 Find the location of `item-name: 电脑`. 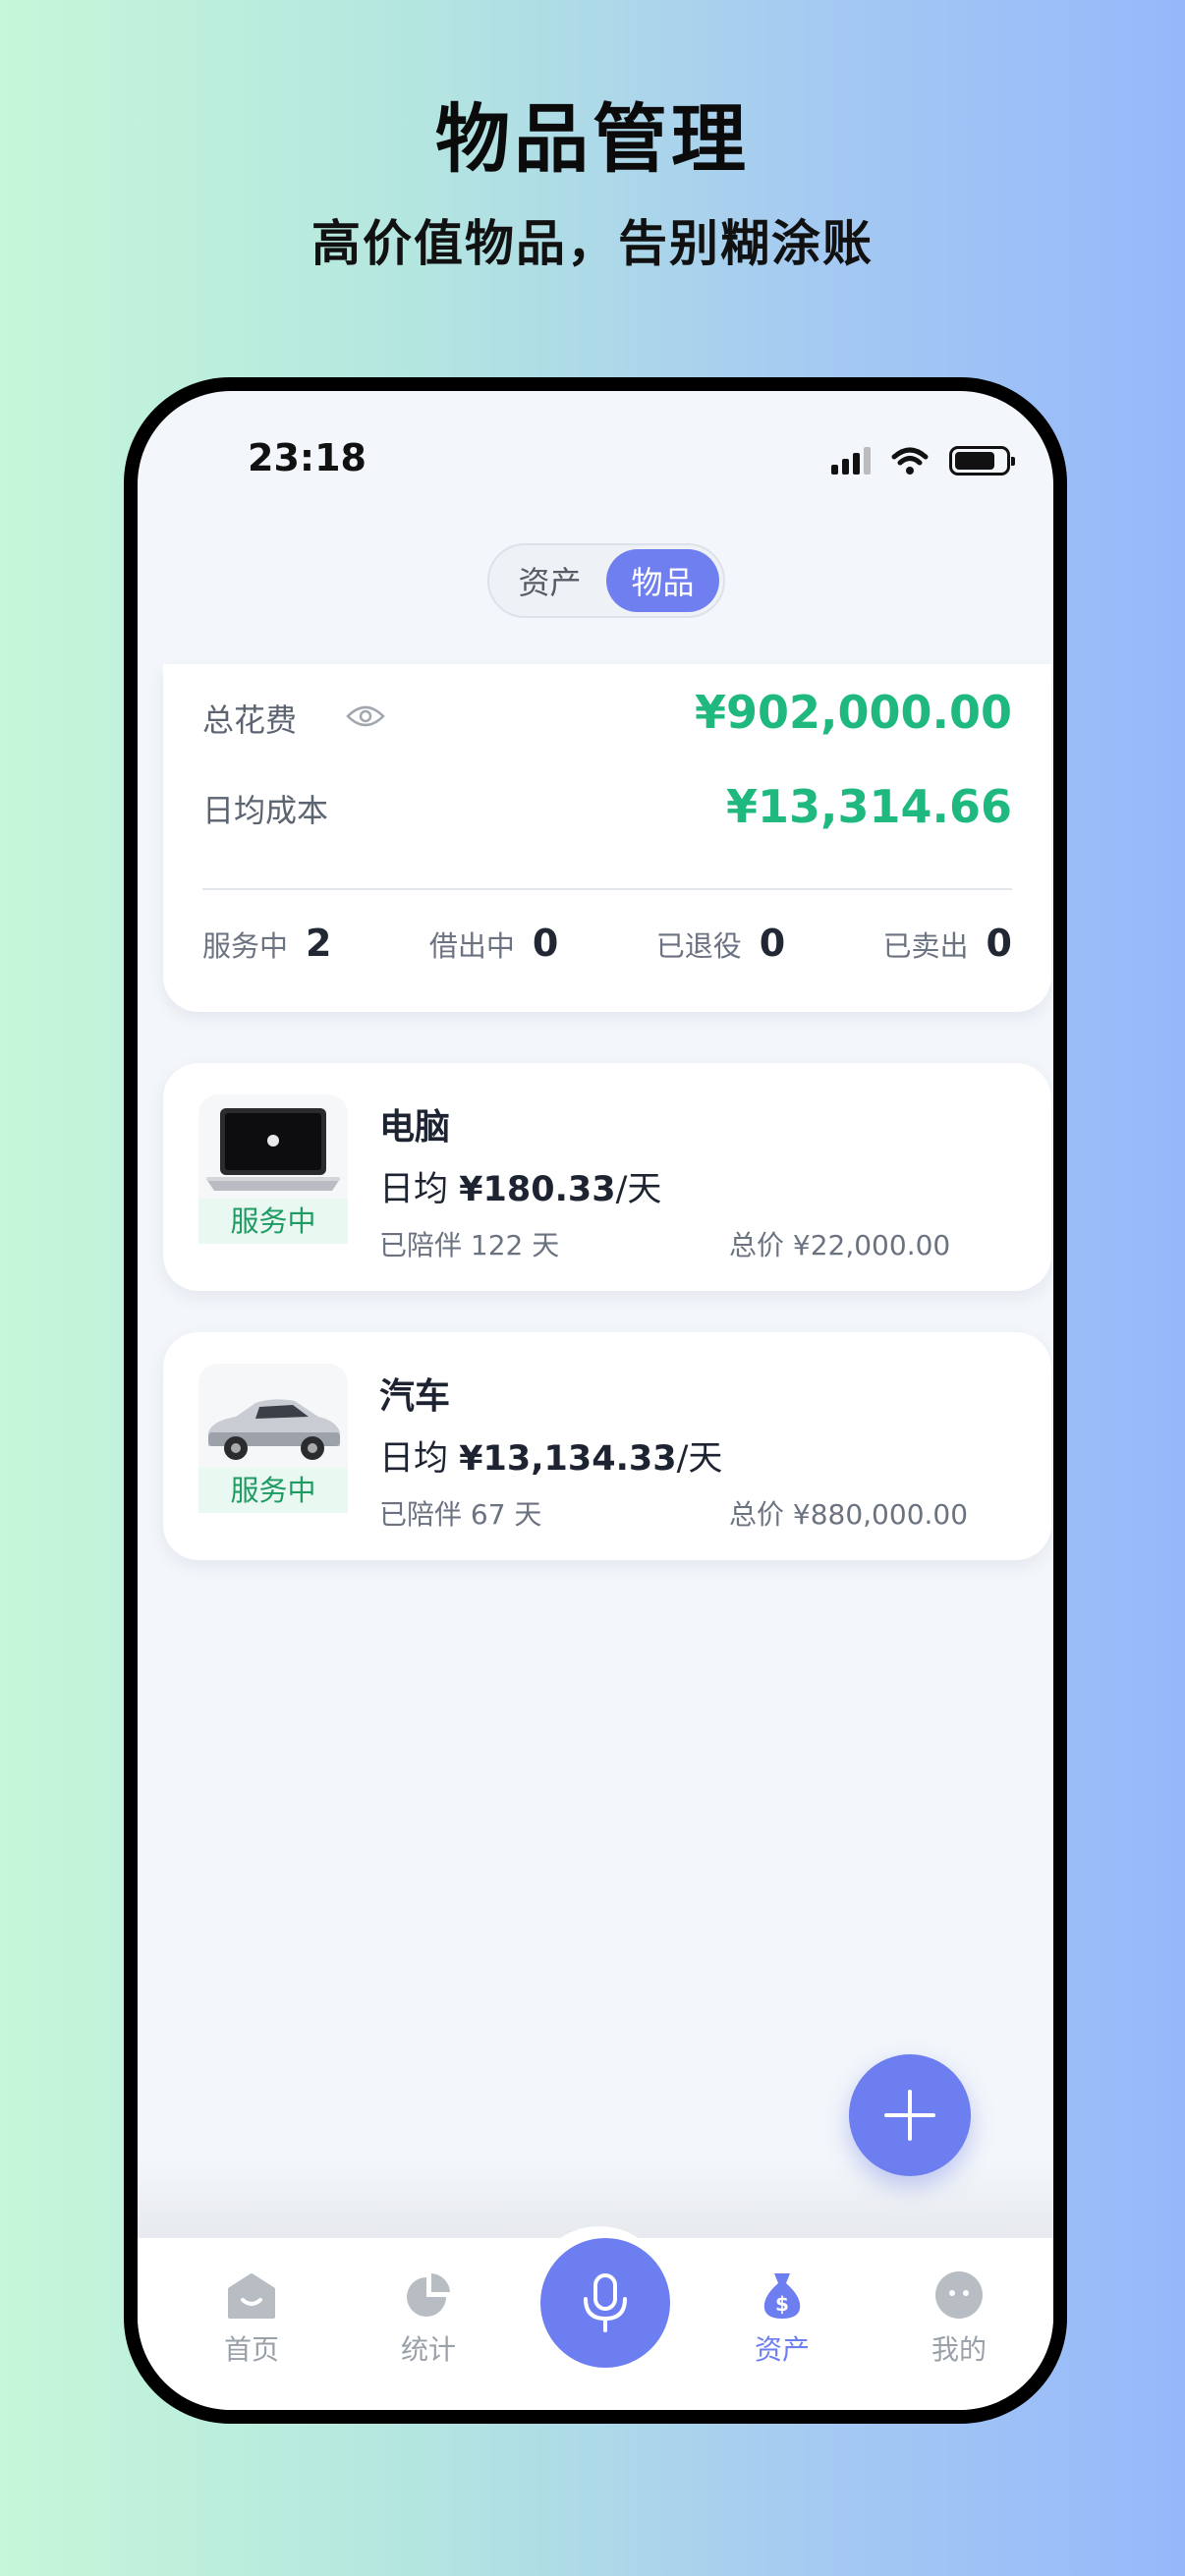

item-name: 电脑 is located at coordinates (415, 1127).